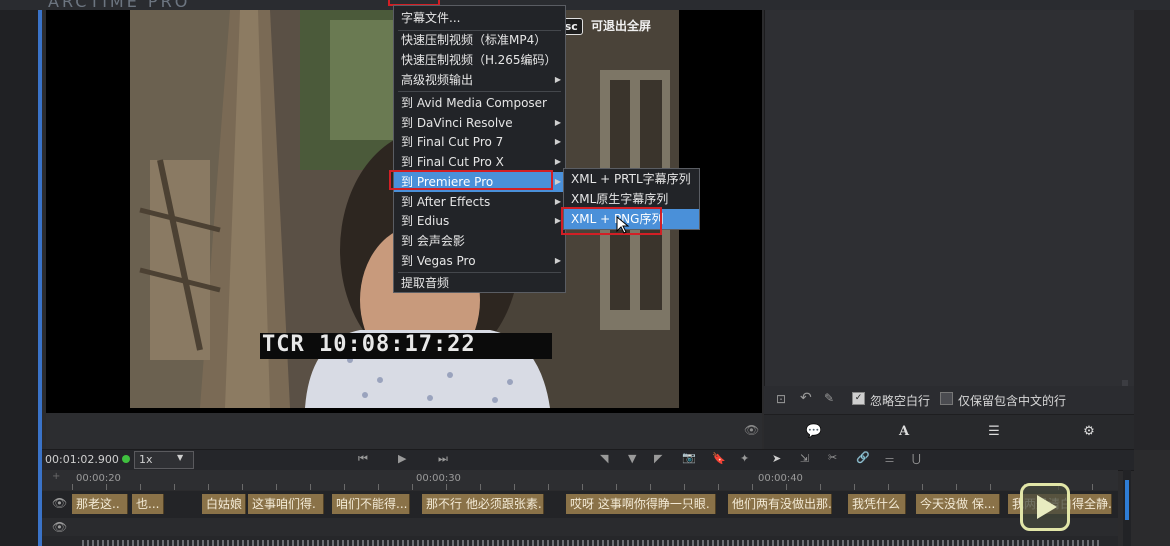 The image size is (1170, 546). Describe the element at coordinates (780, 504) in the screenshot. I see `subtitle-clip: 他们两有没做出那.` at that location.